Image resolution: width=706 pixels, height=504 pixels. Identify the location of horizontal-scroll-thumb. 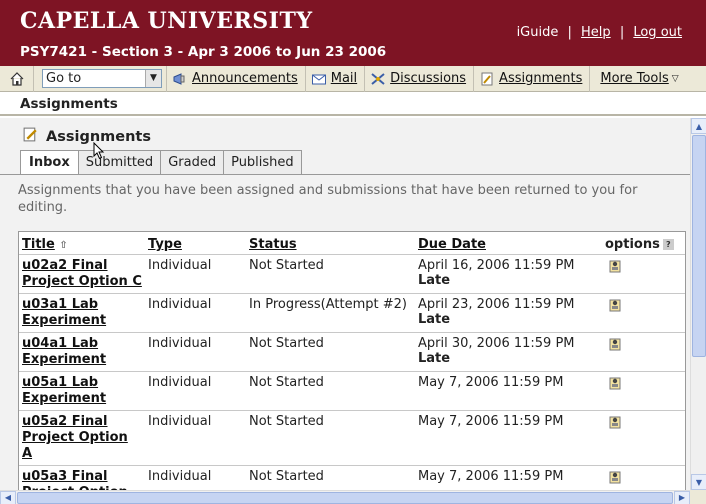
(345, 498).